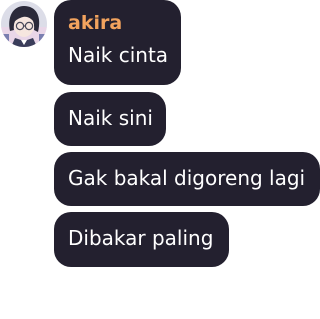  I want to click on message-text: Gak bakal digoreng lagi, so click(187, 178).